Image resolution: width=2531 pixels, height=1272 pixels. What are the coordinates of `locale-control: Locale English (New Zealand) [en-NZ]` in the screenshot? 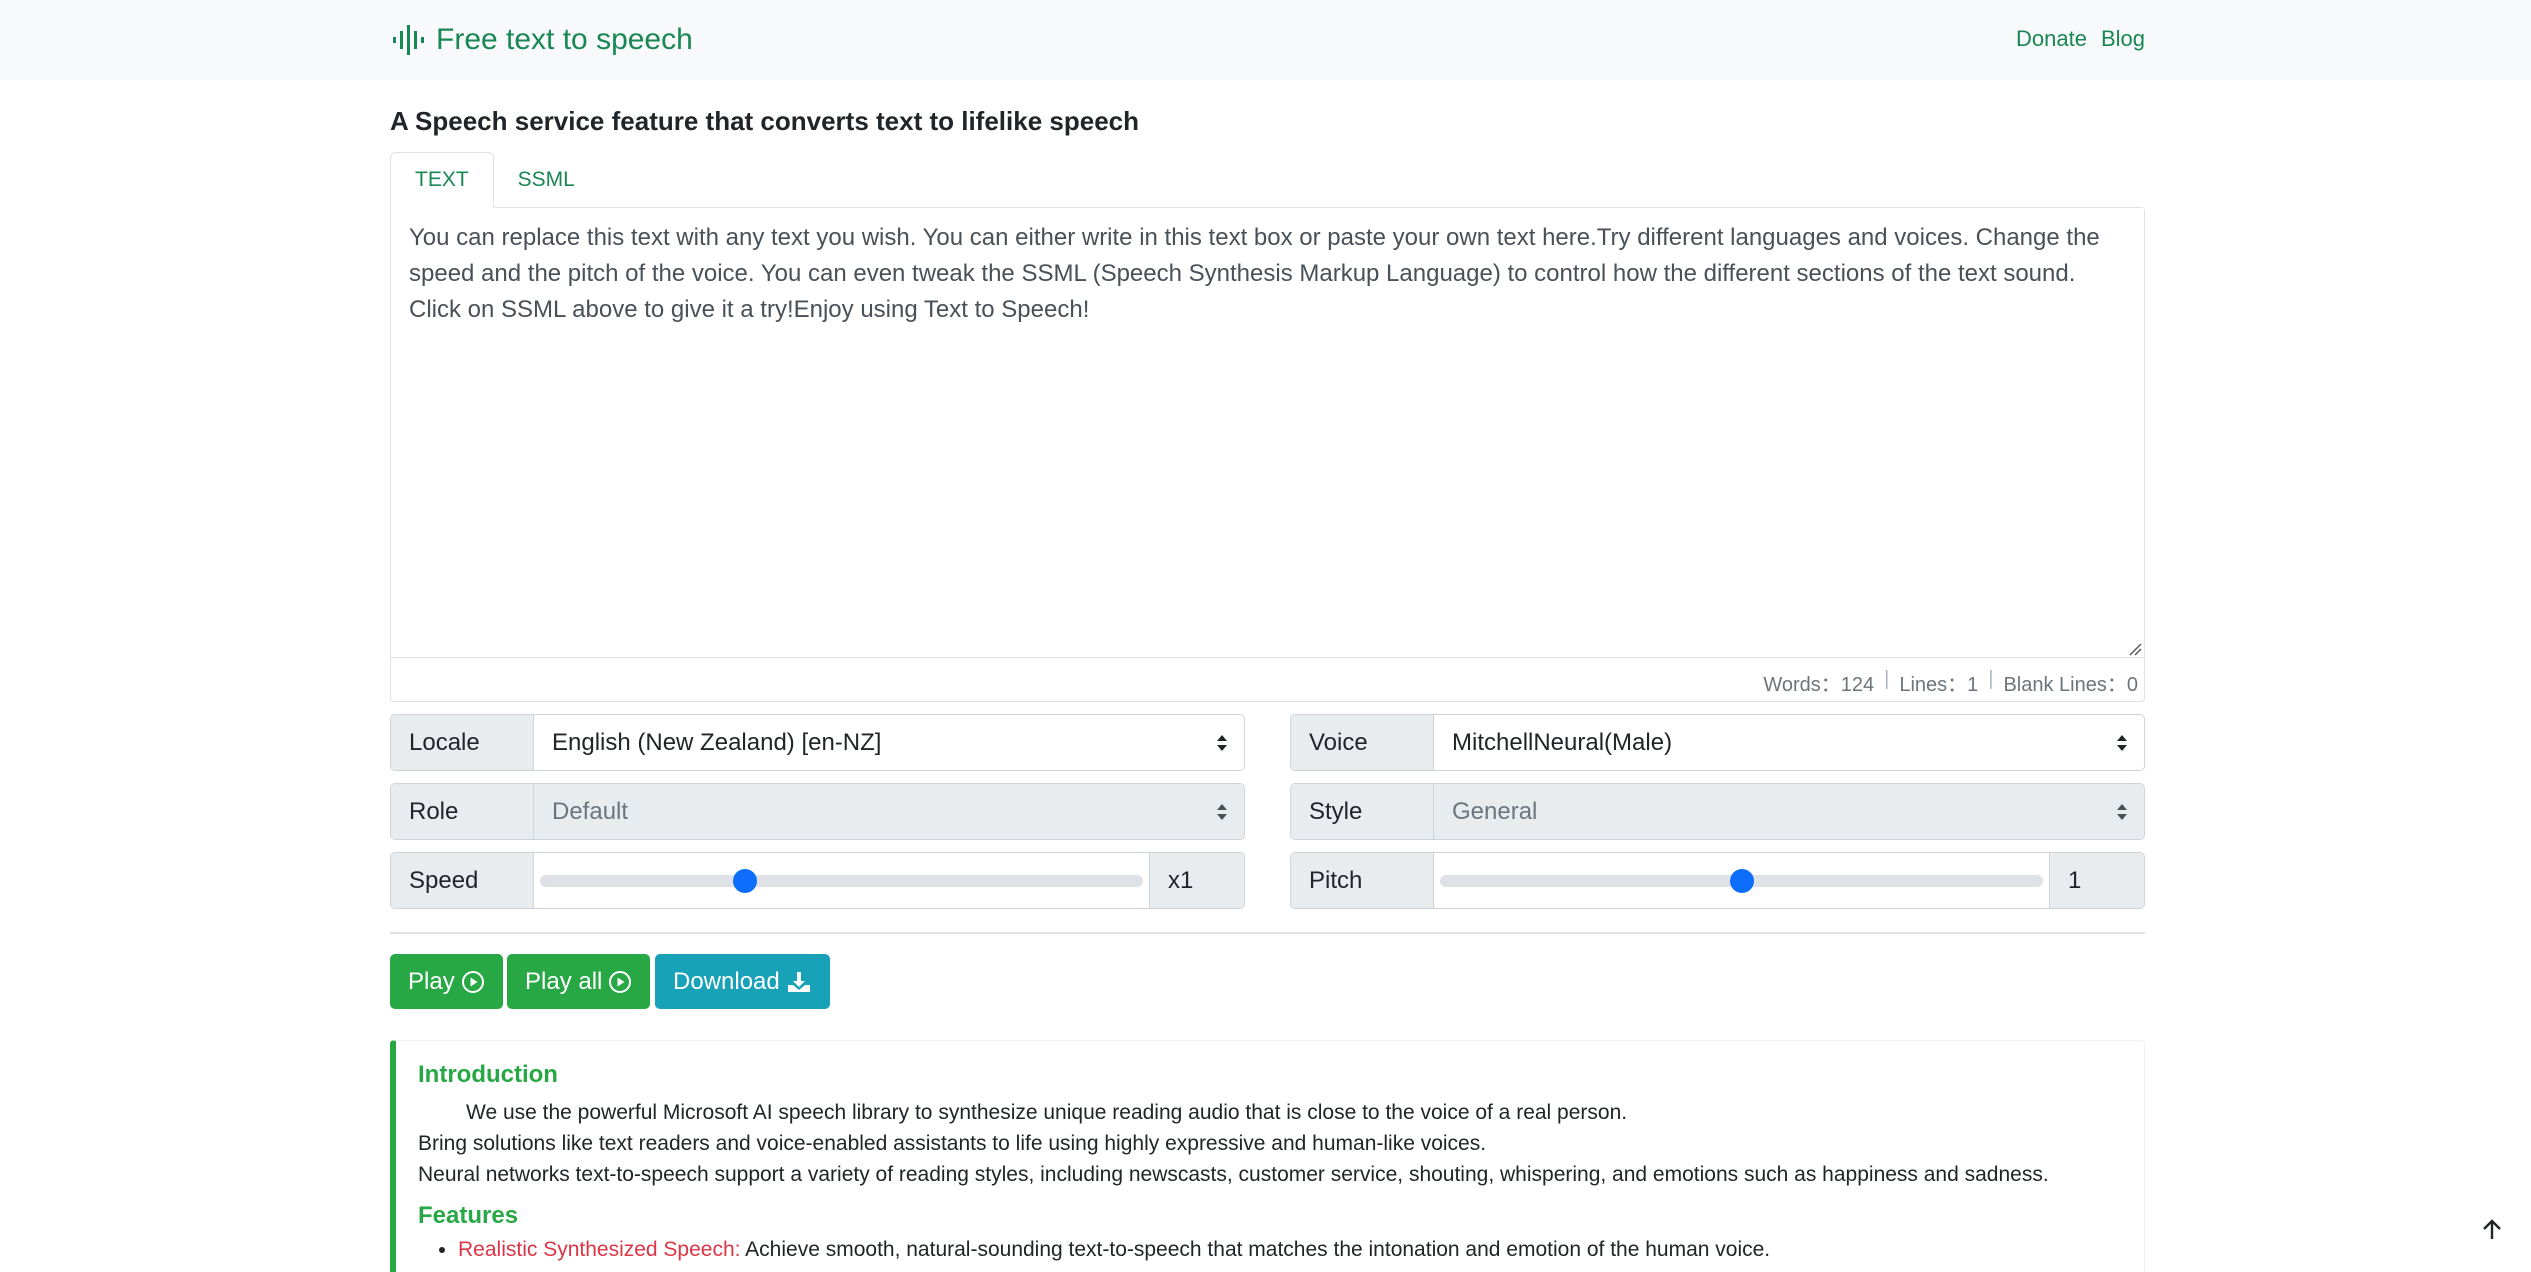 It's located at (817, 742).